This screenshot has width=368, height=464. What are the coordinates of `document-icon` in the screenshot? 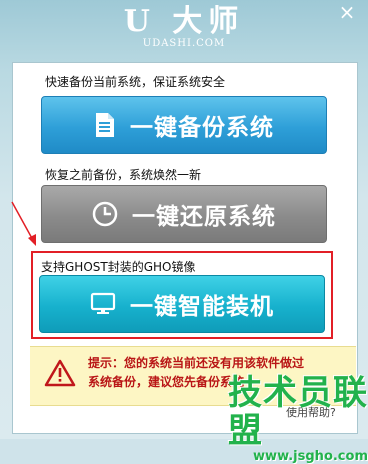 It's located at (105, 125).